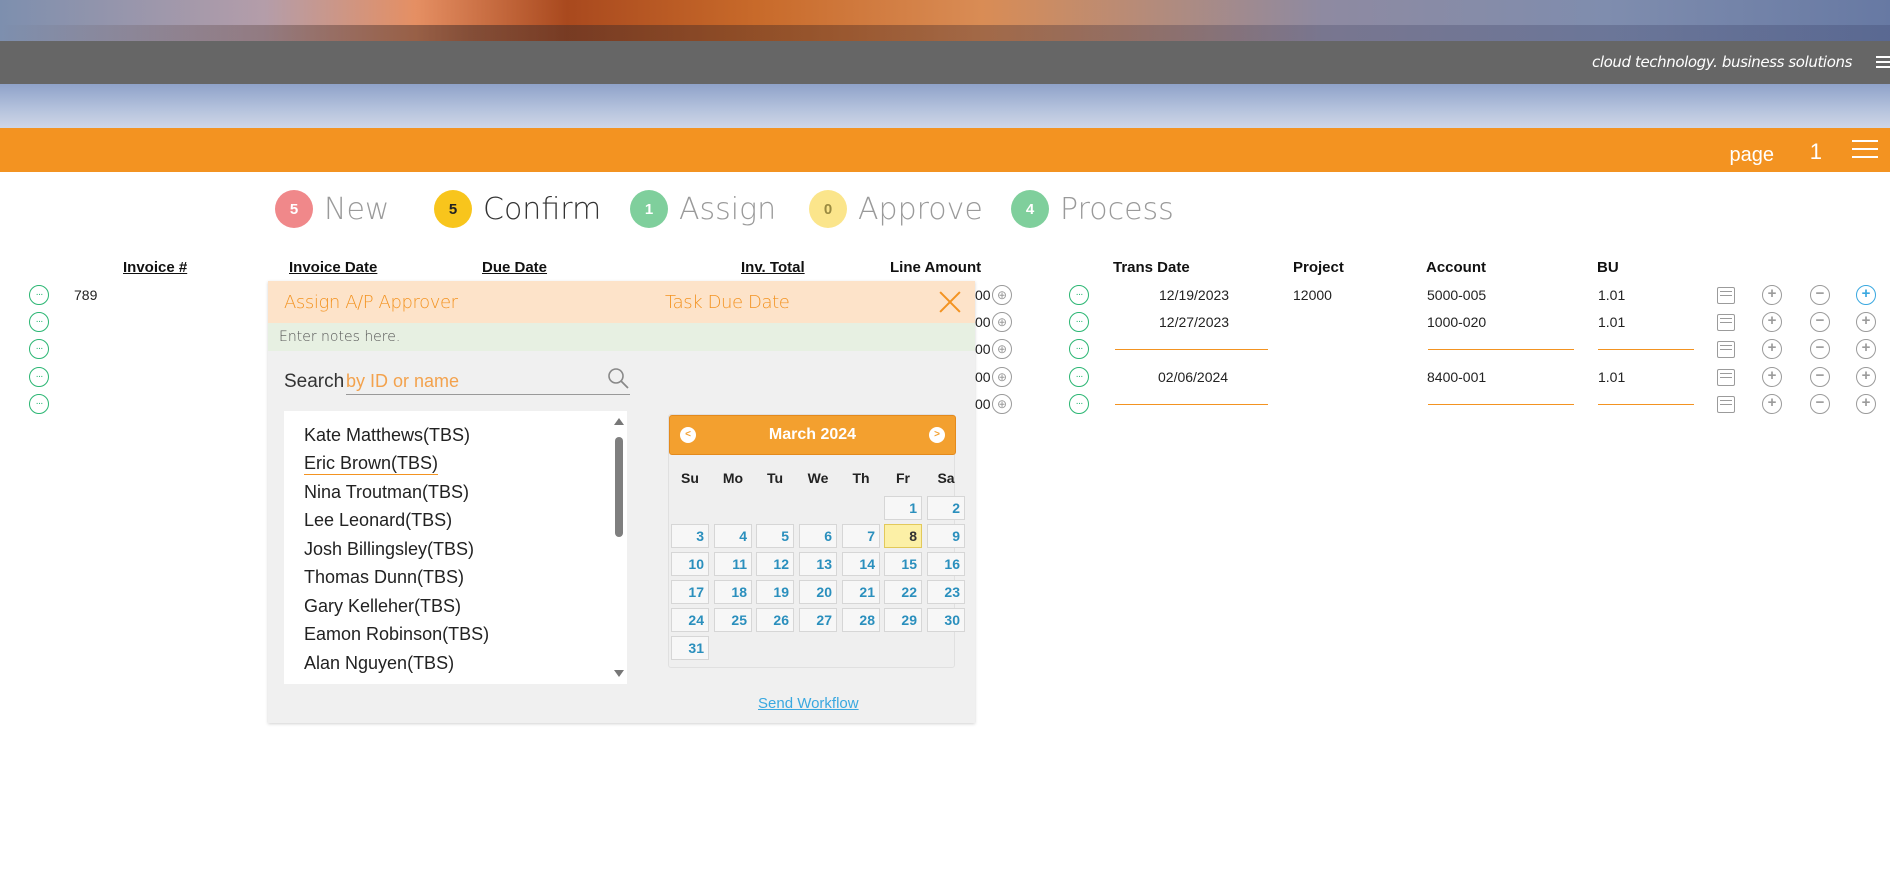 The image size is (1890, 880). I want to click on search-input, so click(488, 382).